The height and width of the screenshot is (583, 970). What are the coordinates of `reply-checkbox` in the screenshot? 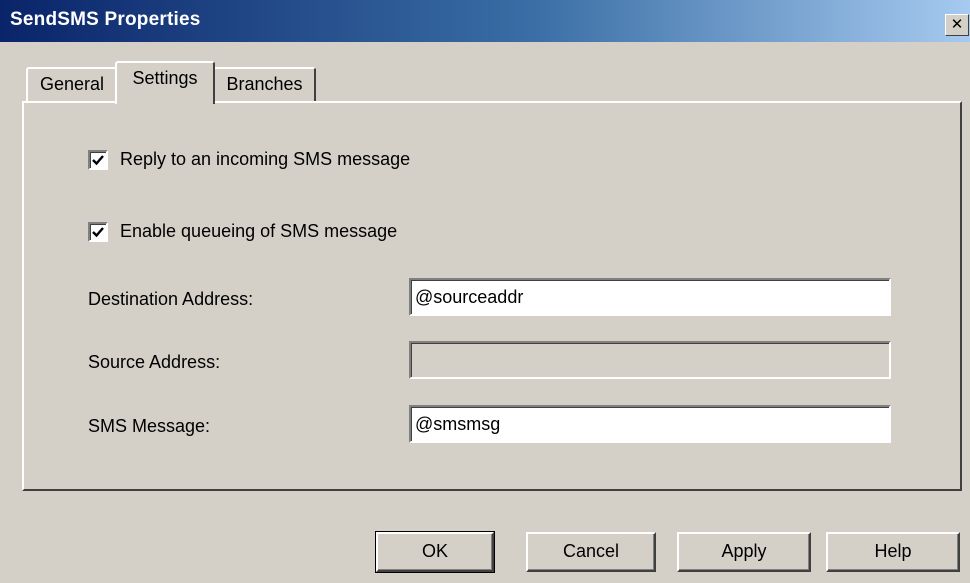 It's located at (98, 159).